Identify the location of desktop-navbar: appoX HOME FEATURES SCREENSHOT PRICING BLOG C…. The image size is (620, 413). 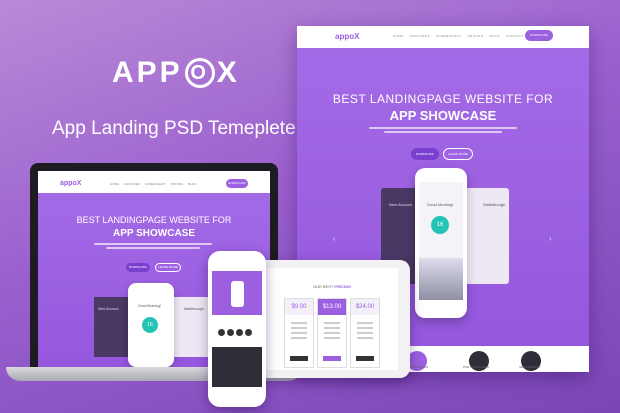
(443, 37).